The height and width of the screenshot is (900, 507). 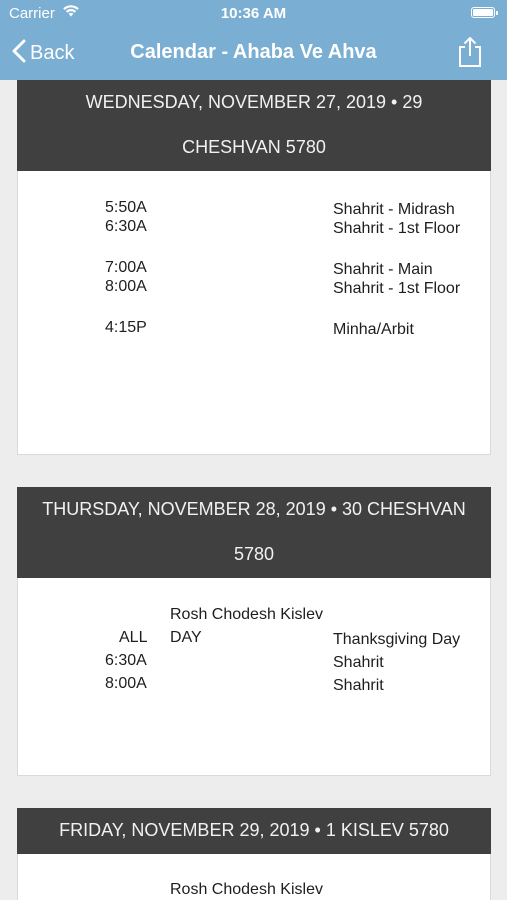 I want to click on share-icon, so click(x=470, y=54).